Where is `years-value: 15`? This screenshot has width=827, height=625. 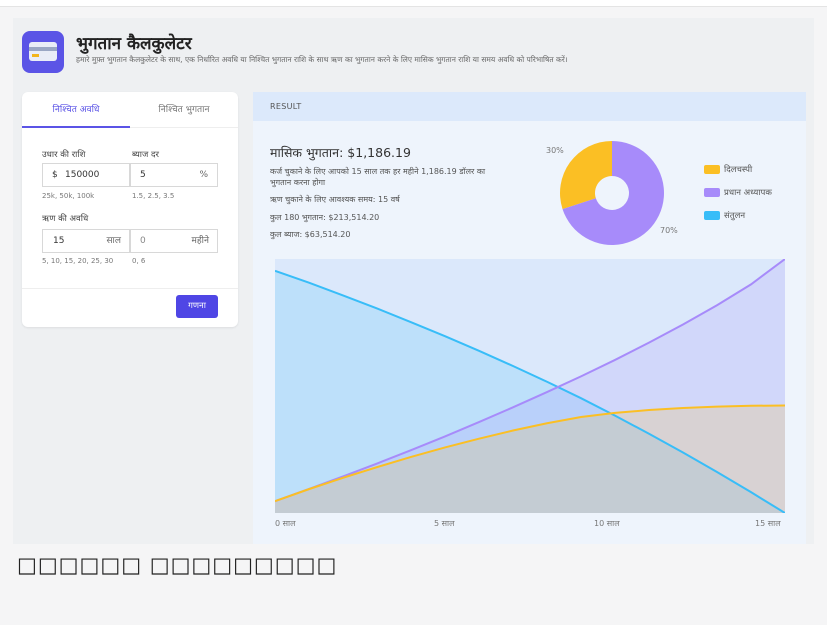
years-value: 15 is located at coordinates (59, 241).